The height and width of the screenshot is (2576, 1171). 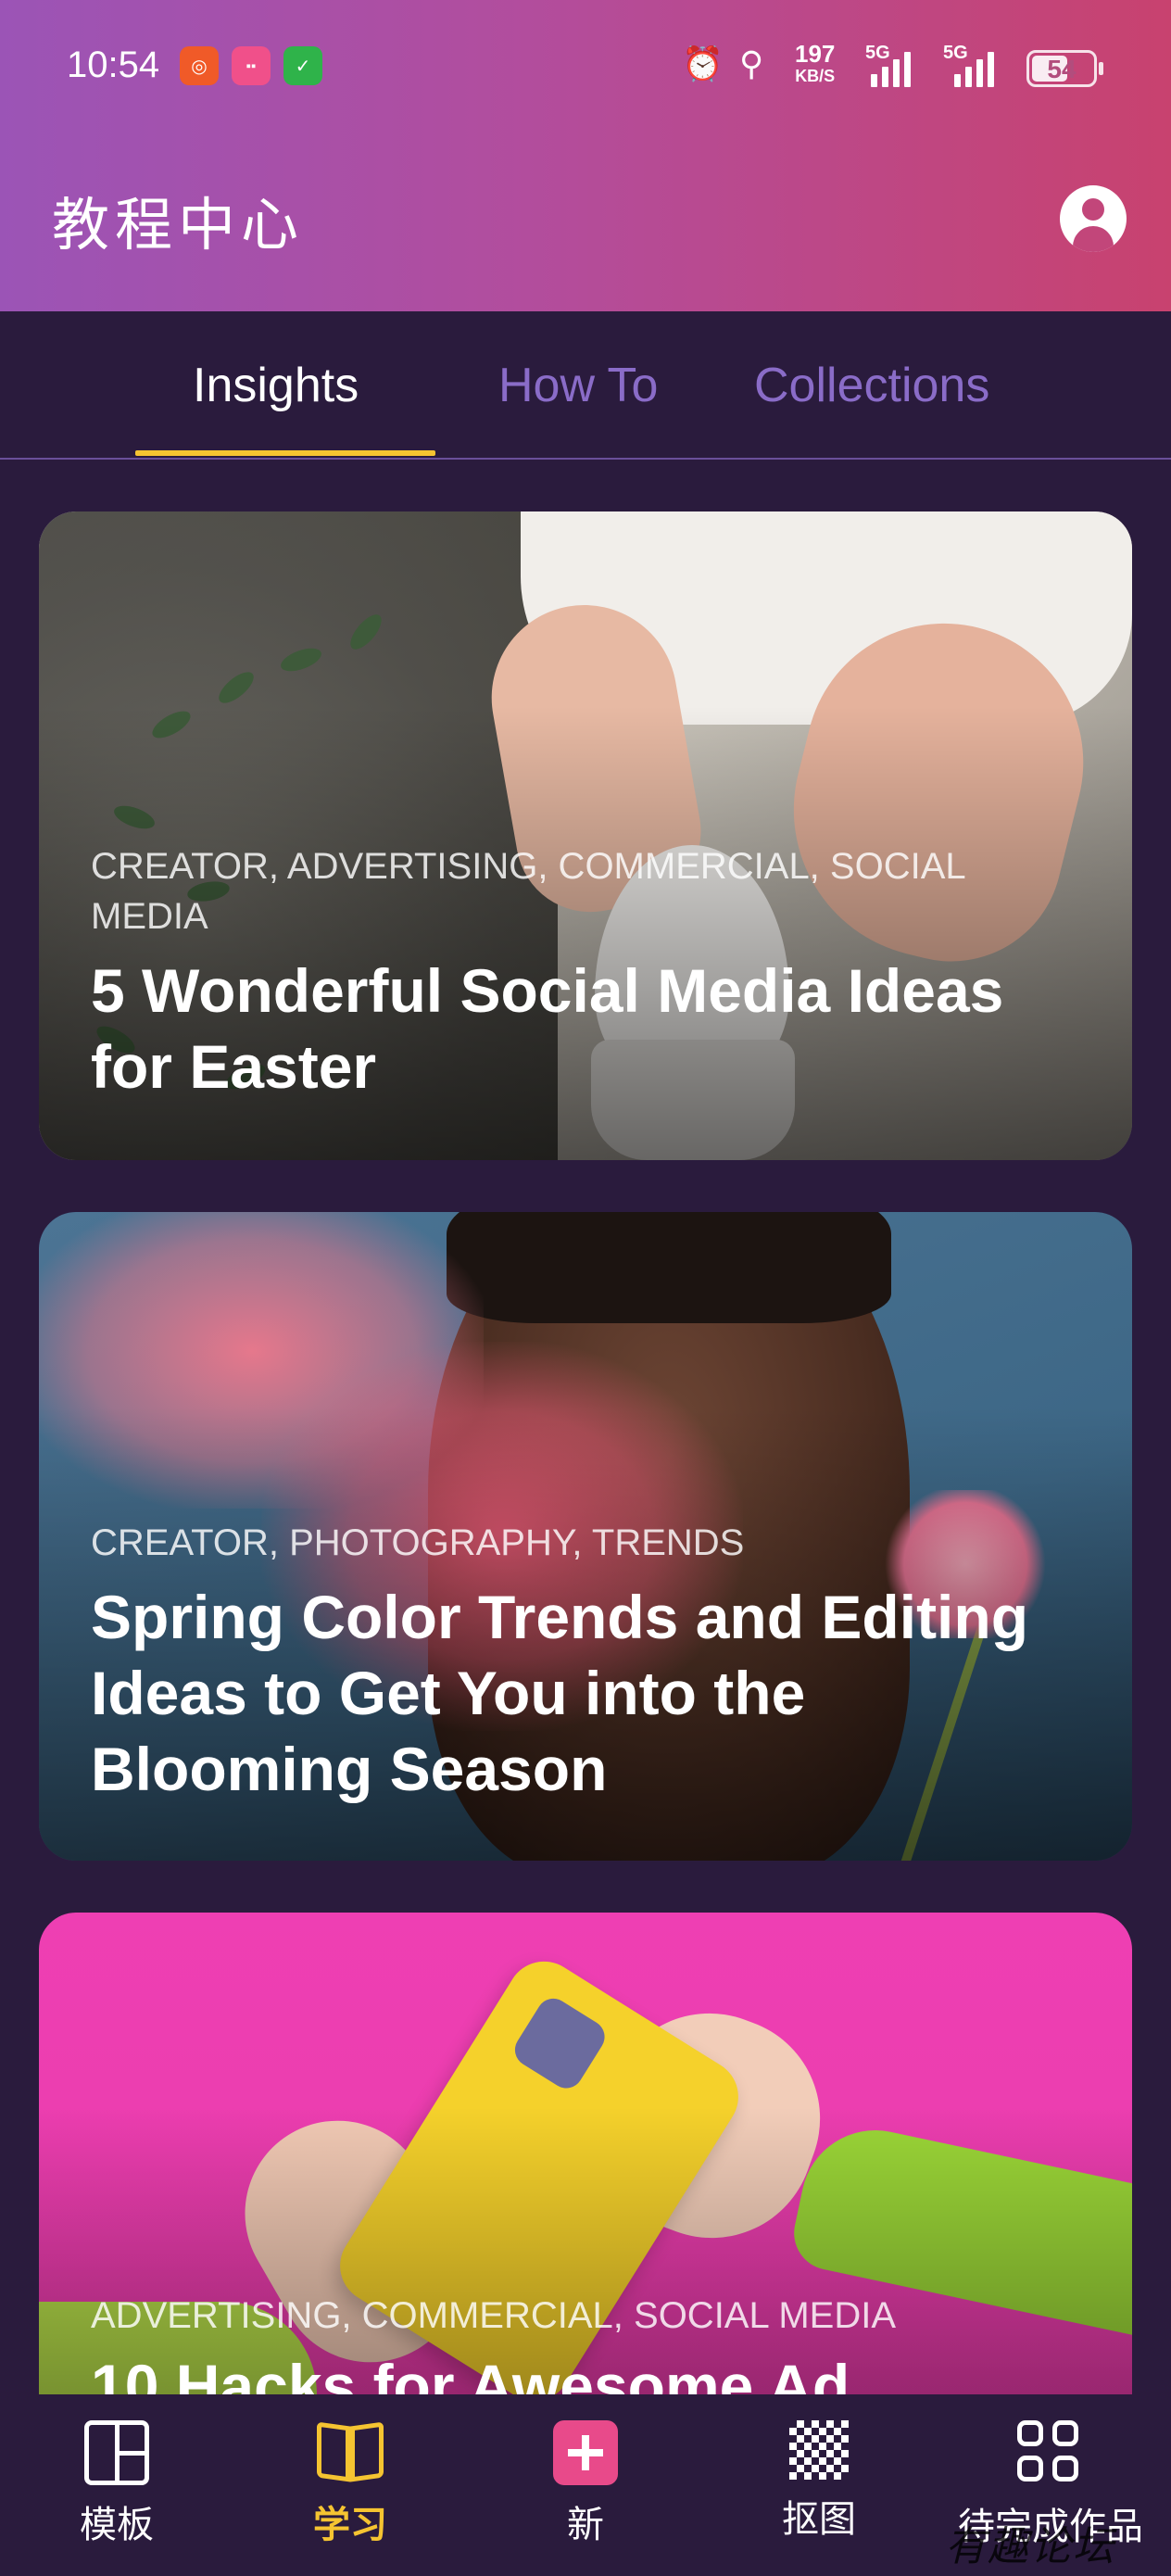 What do you see at coordinates (819, 2519) in the screenshot?
I see `nav-item-label: 抠图` at bounding box center [819, 2519].